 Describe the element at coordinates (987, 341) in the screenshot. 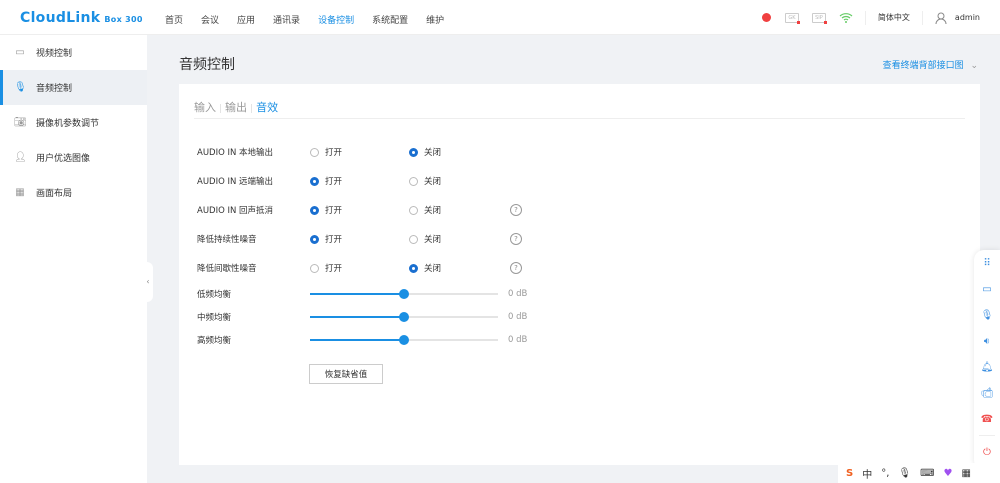

I see `speaker-icon: 🔉︎` at that location.